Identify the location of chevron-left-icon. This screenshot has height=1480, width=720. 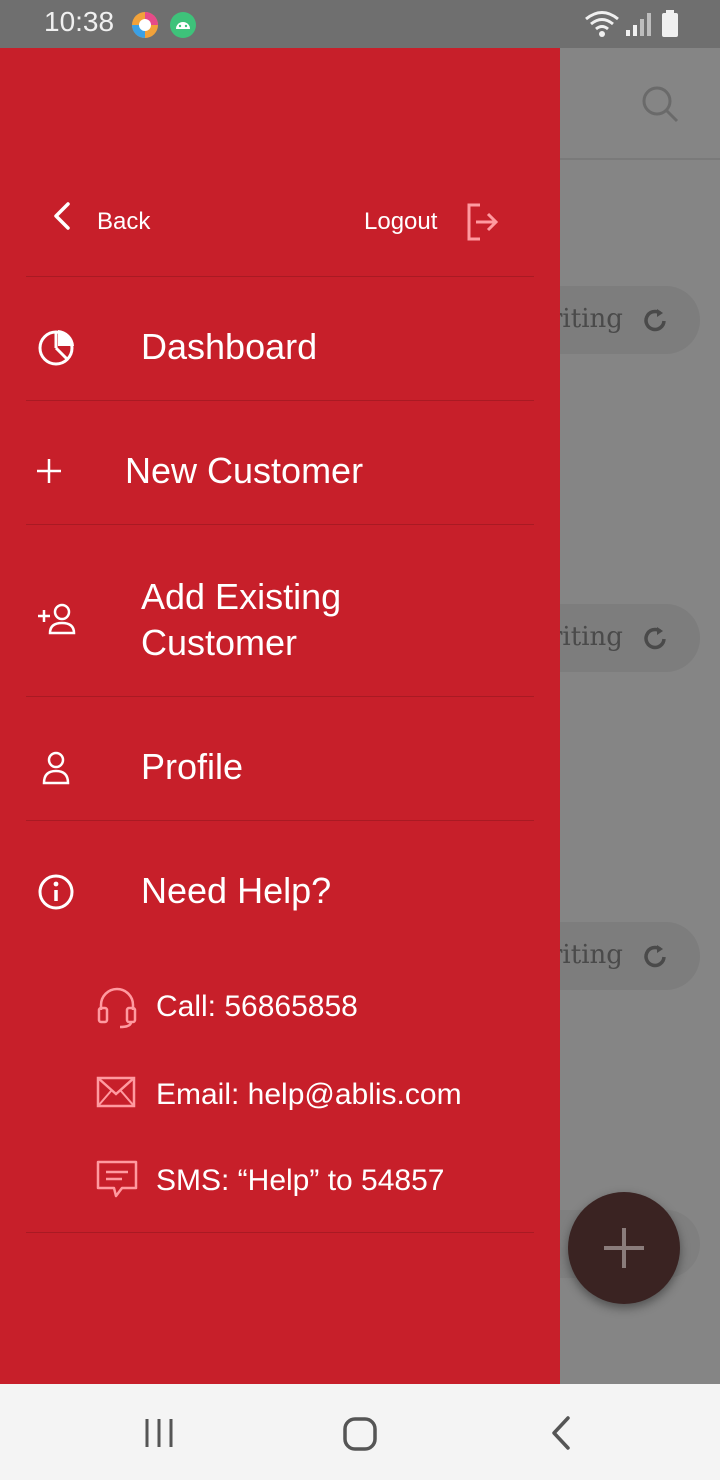
(61, 217).